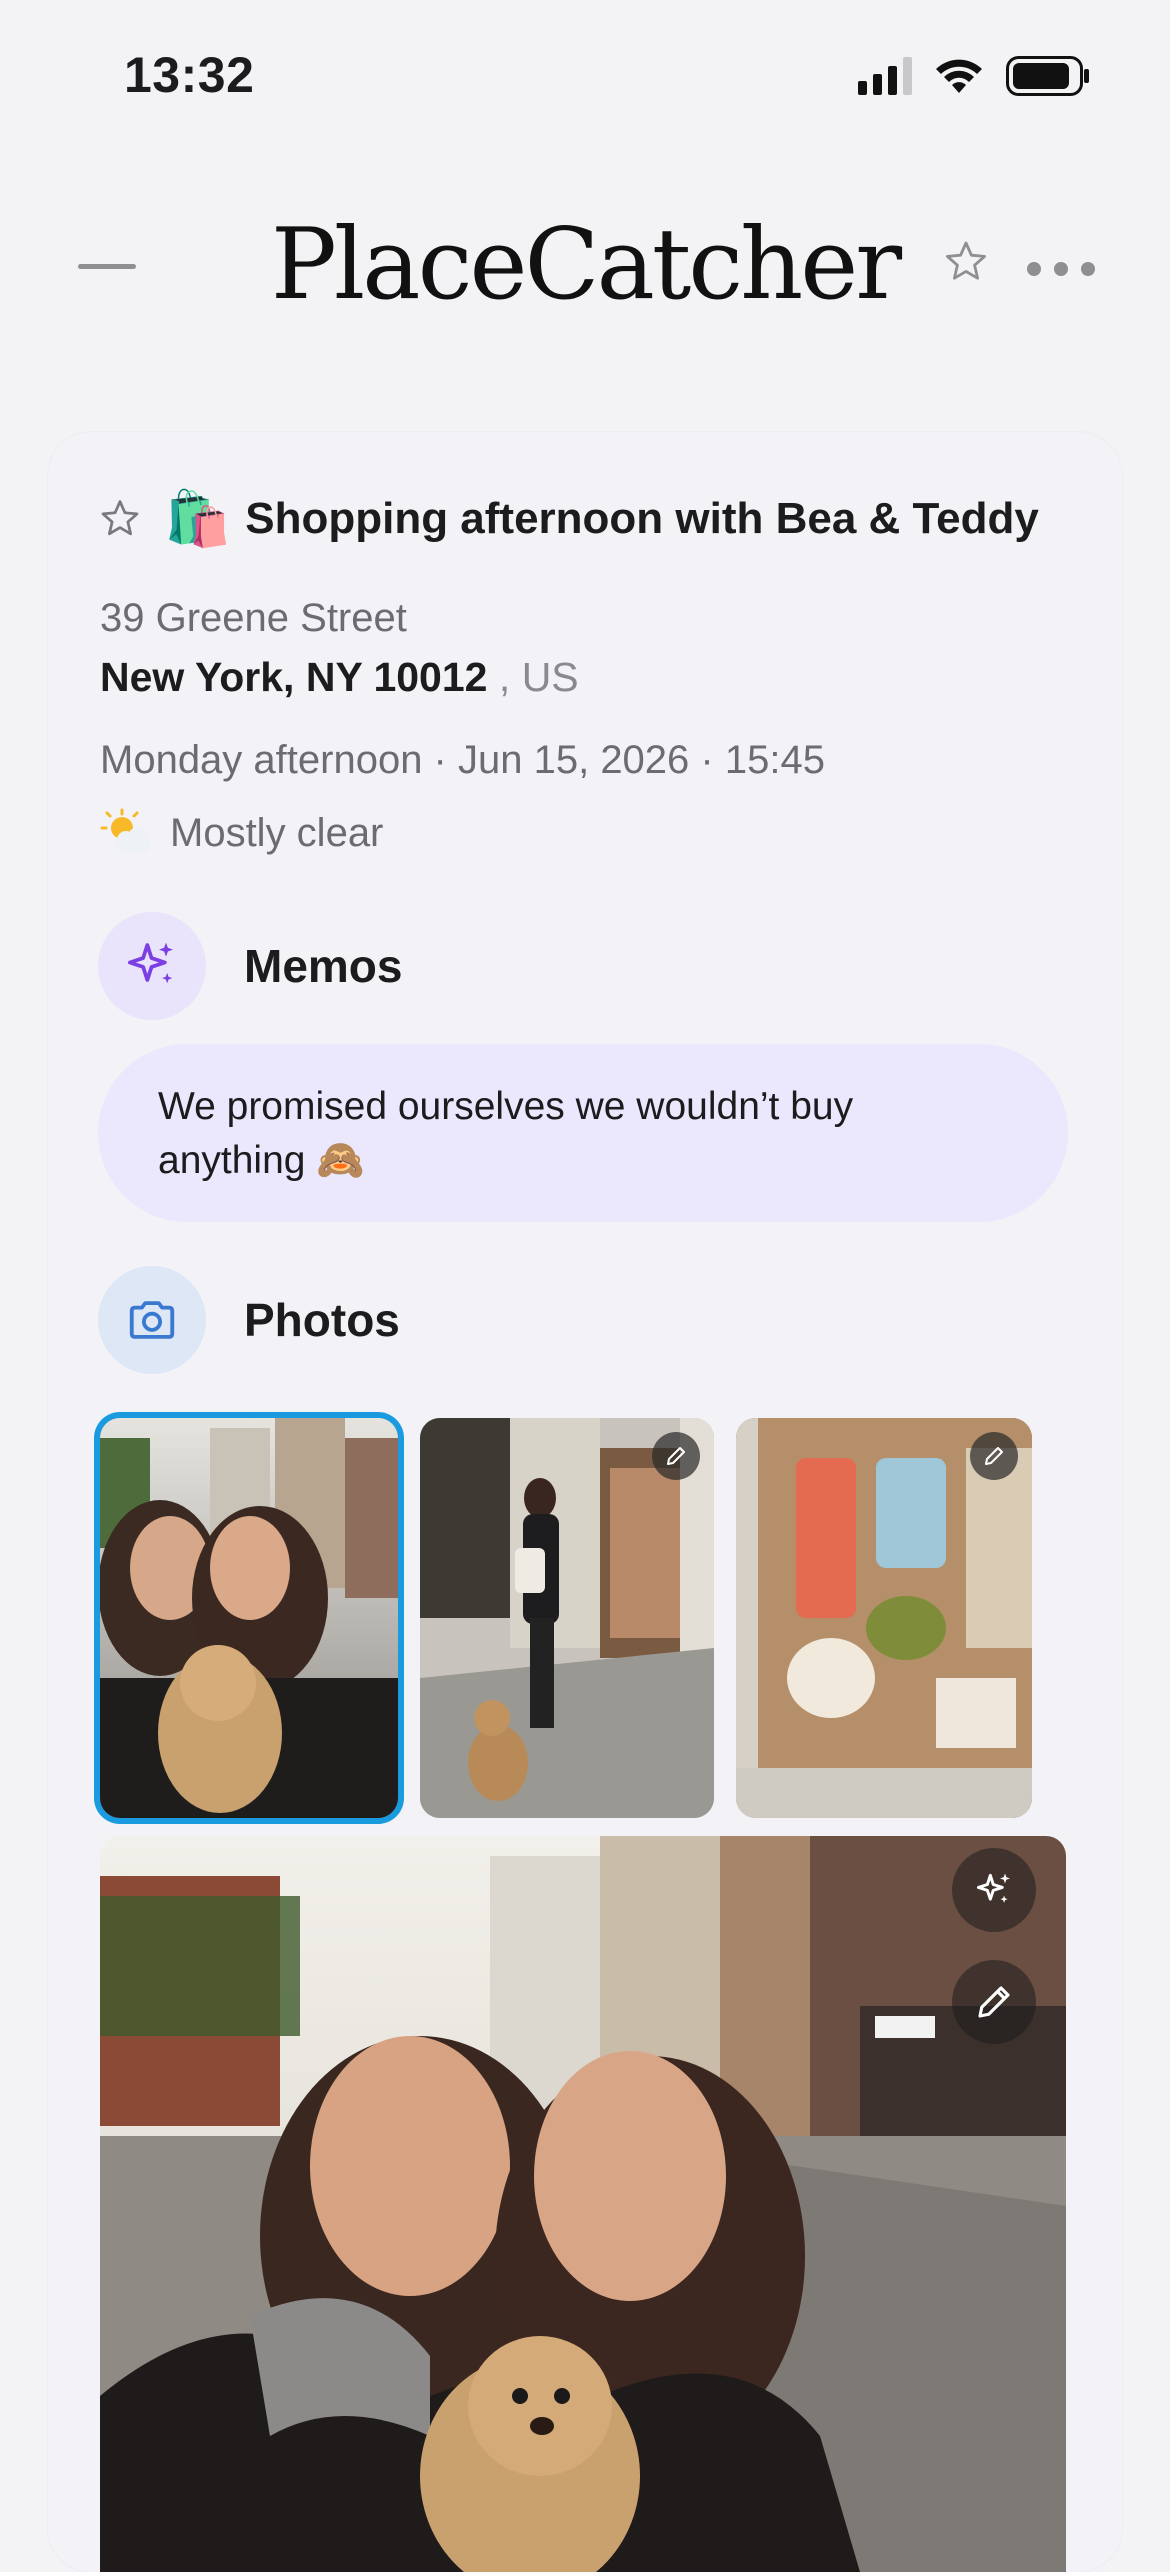 This screenshot has width=1170, height=2572. What do you see at coordinates (550, 677) in the screenshot?
I see `address-country: US` at bounding box center [550, 677].